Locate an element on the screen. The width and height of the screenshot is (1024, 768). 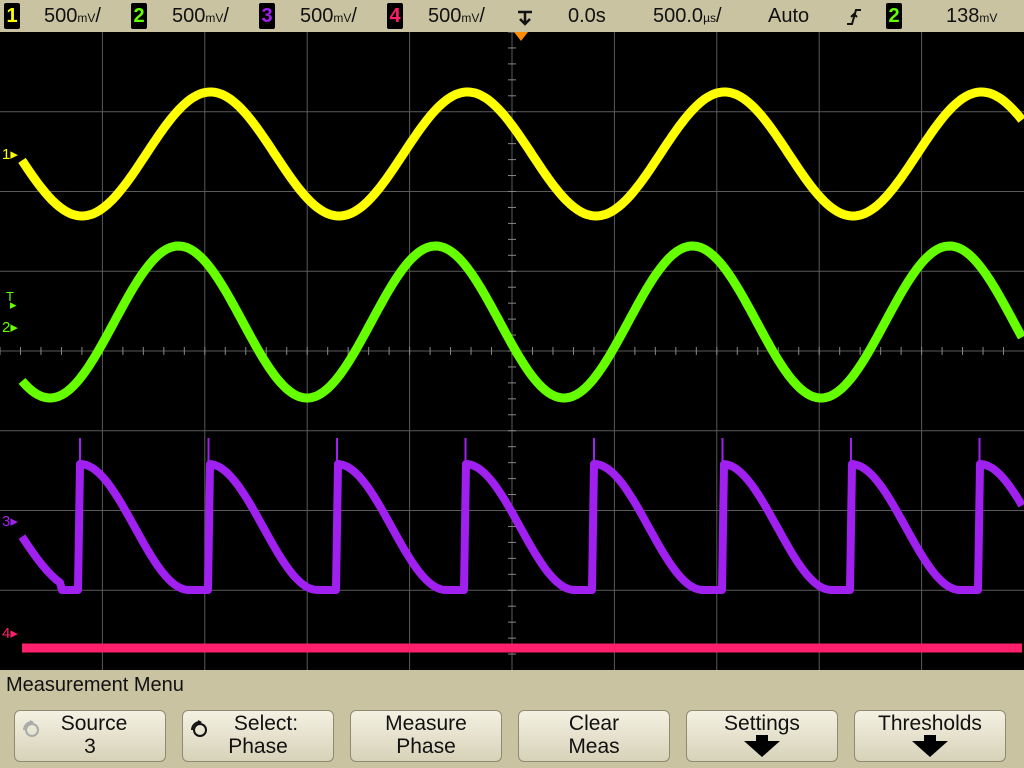
channel-4-scale: 500mV/ is located at coordinates (456, 16).